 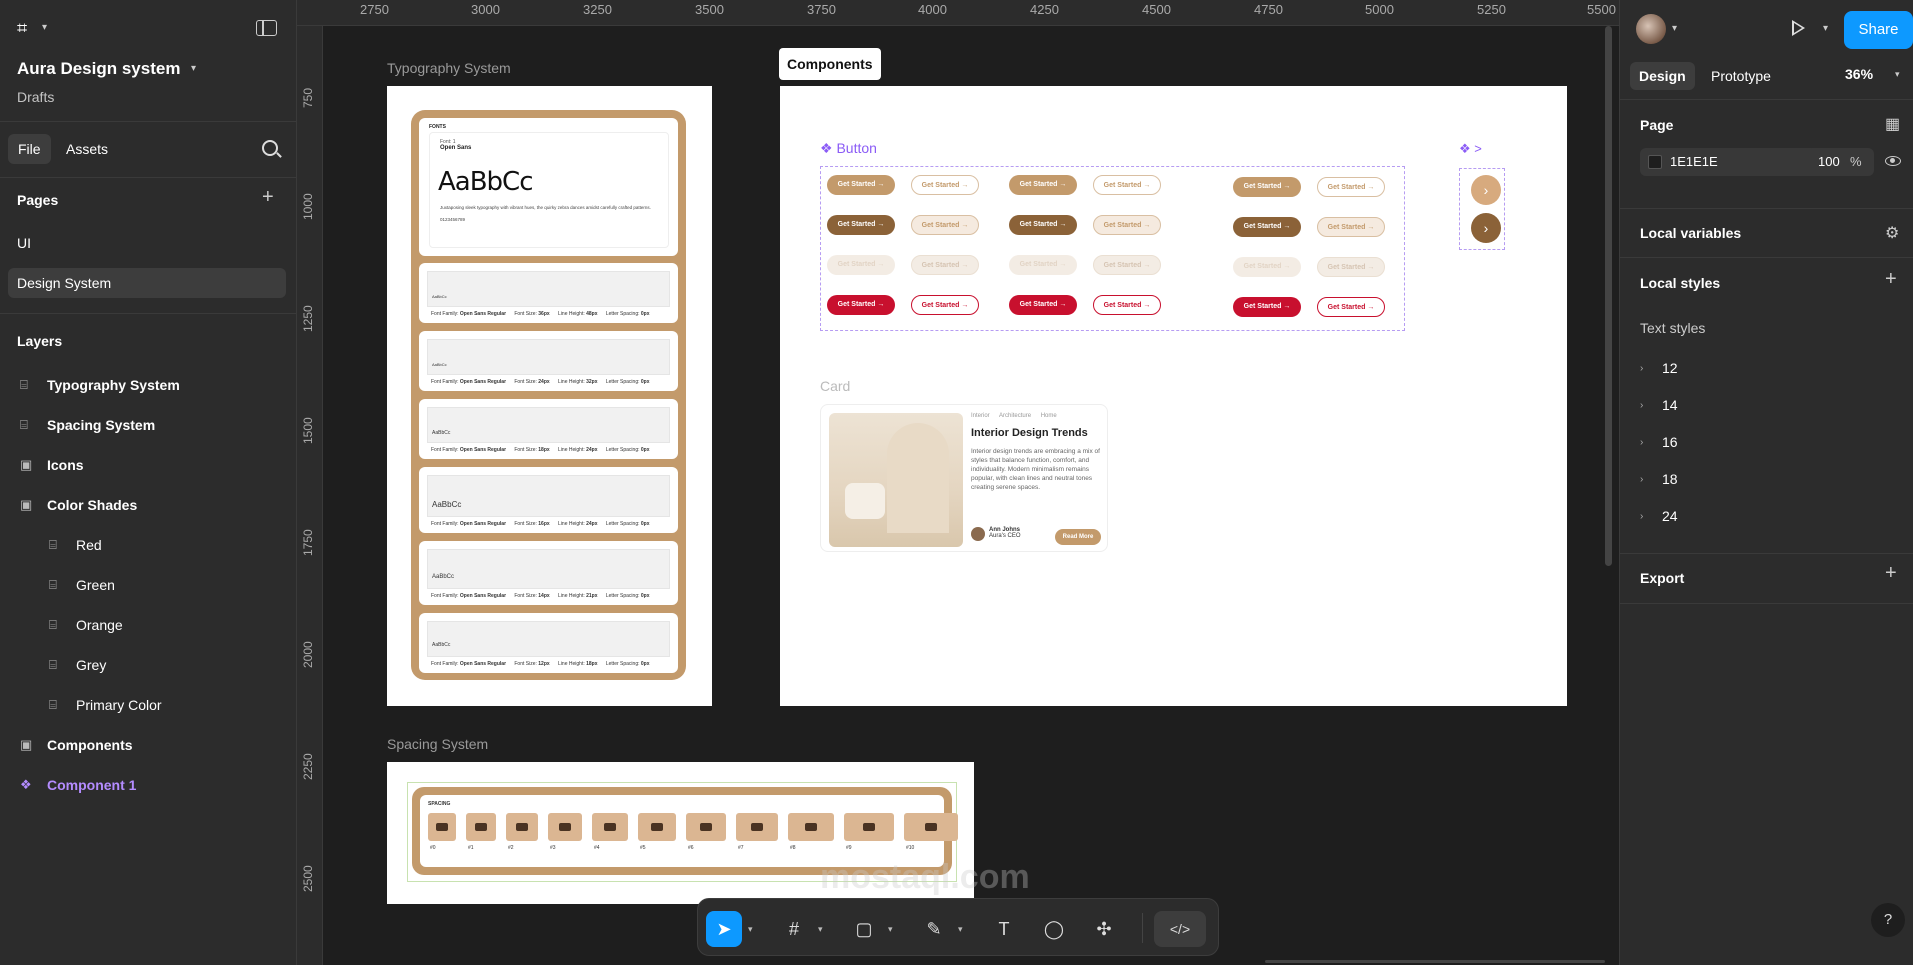 What do you see at coordinates (1670, 516) in the screenshot?
I see `text-style-label: 24` at bounding box center [1670, 516].